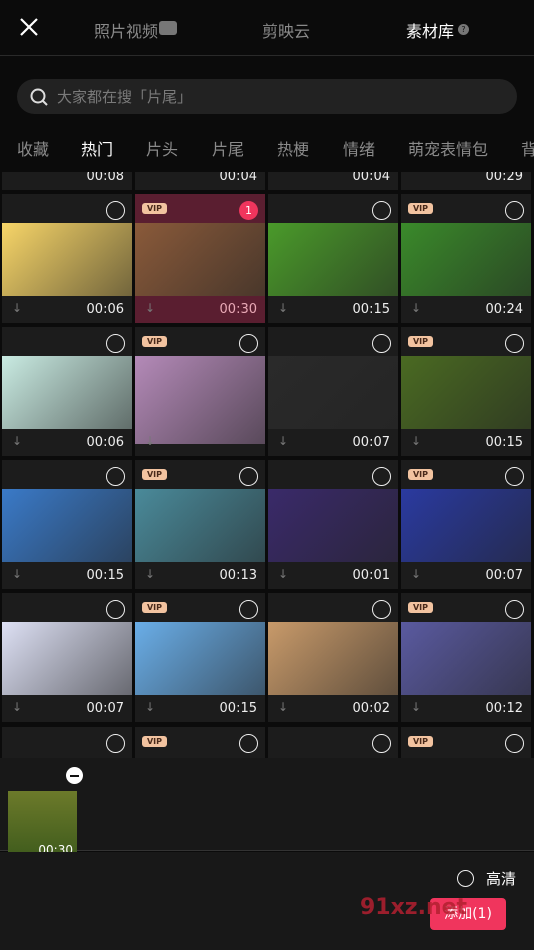 The width and height of the screenshot is (534, 950). Describe the element at coordinates (39, 97) in the screenshot. I see `search-icon` at that location.